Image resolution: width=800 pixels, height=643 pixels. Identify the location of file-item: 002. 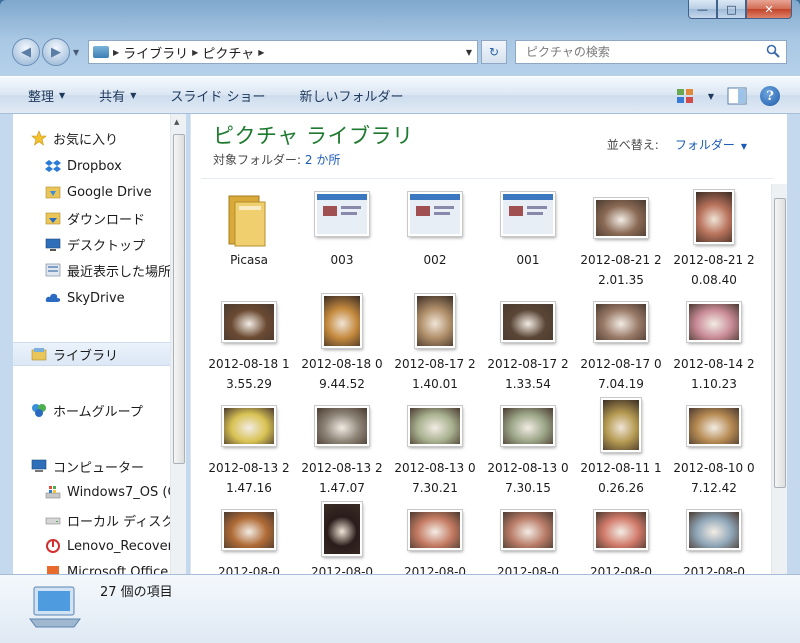
(435, 236).